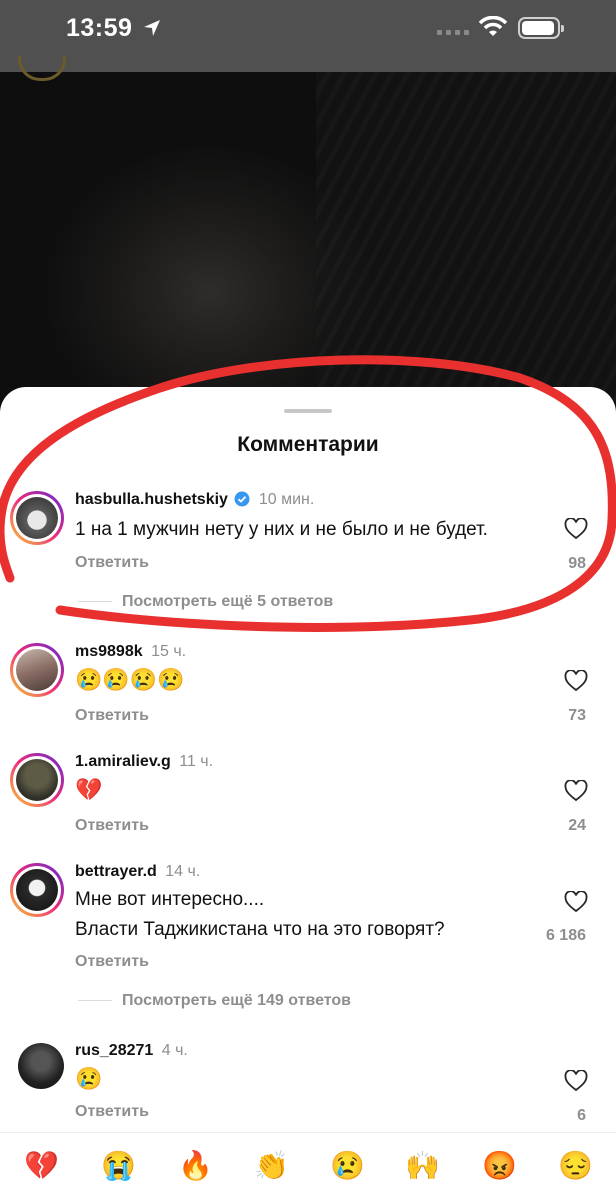  I want to click on emoji-cry: 😢, so click(347, 1165).